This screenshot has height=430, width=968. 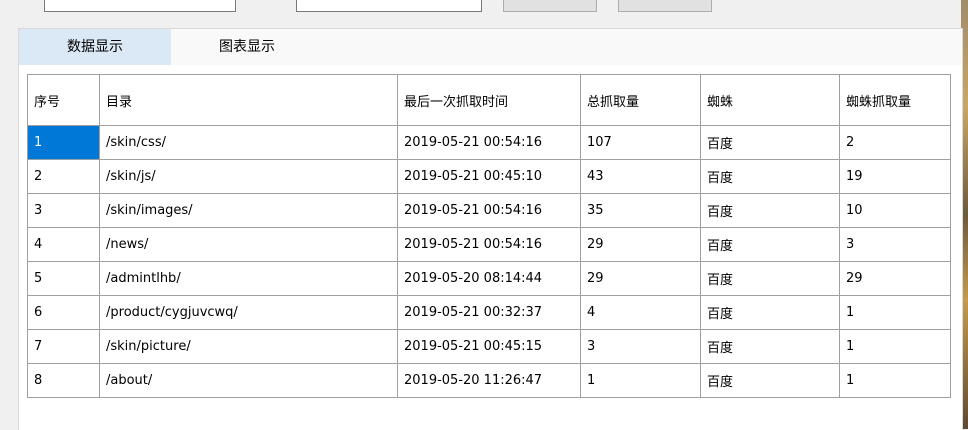 I want to click on table-row: 3/skin/images/2019-05-21 00:54:16 35 百度 10, so click(x=489, y=210).